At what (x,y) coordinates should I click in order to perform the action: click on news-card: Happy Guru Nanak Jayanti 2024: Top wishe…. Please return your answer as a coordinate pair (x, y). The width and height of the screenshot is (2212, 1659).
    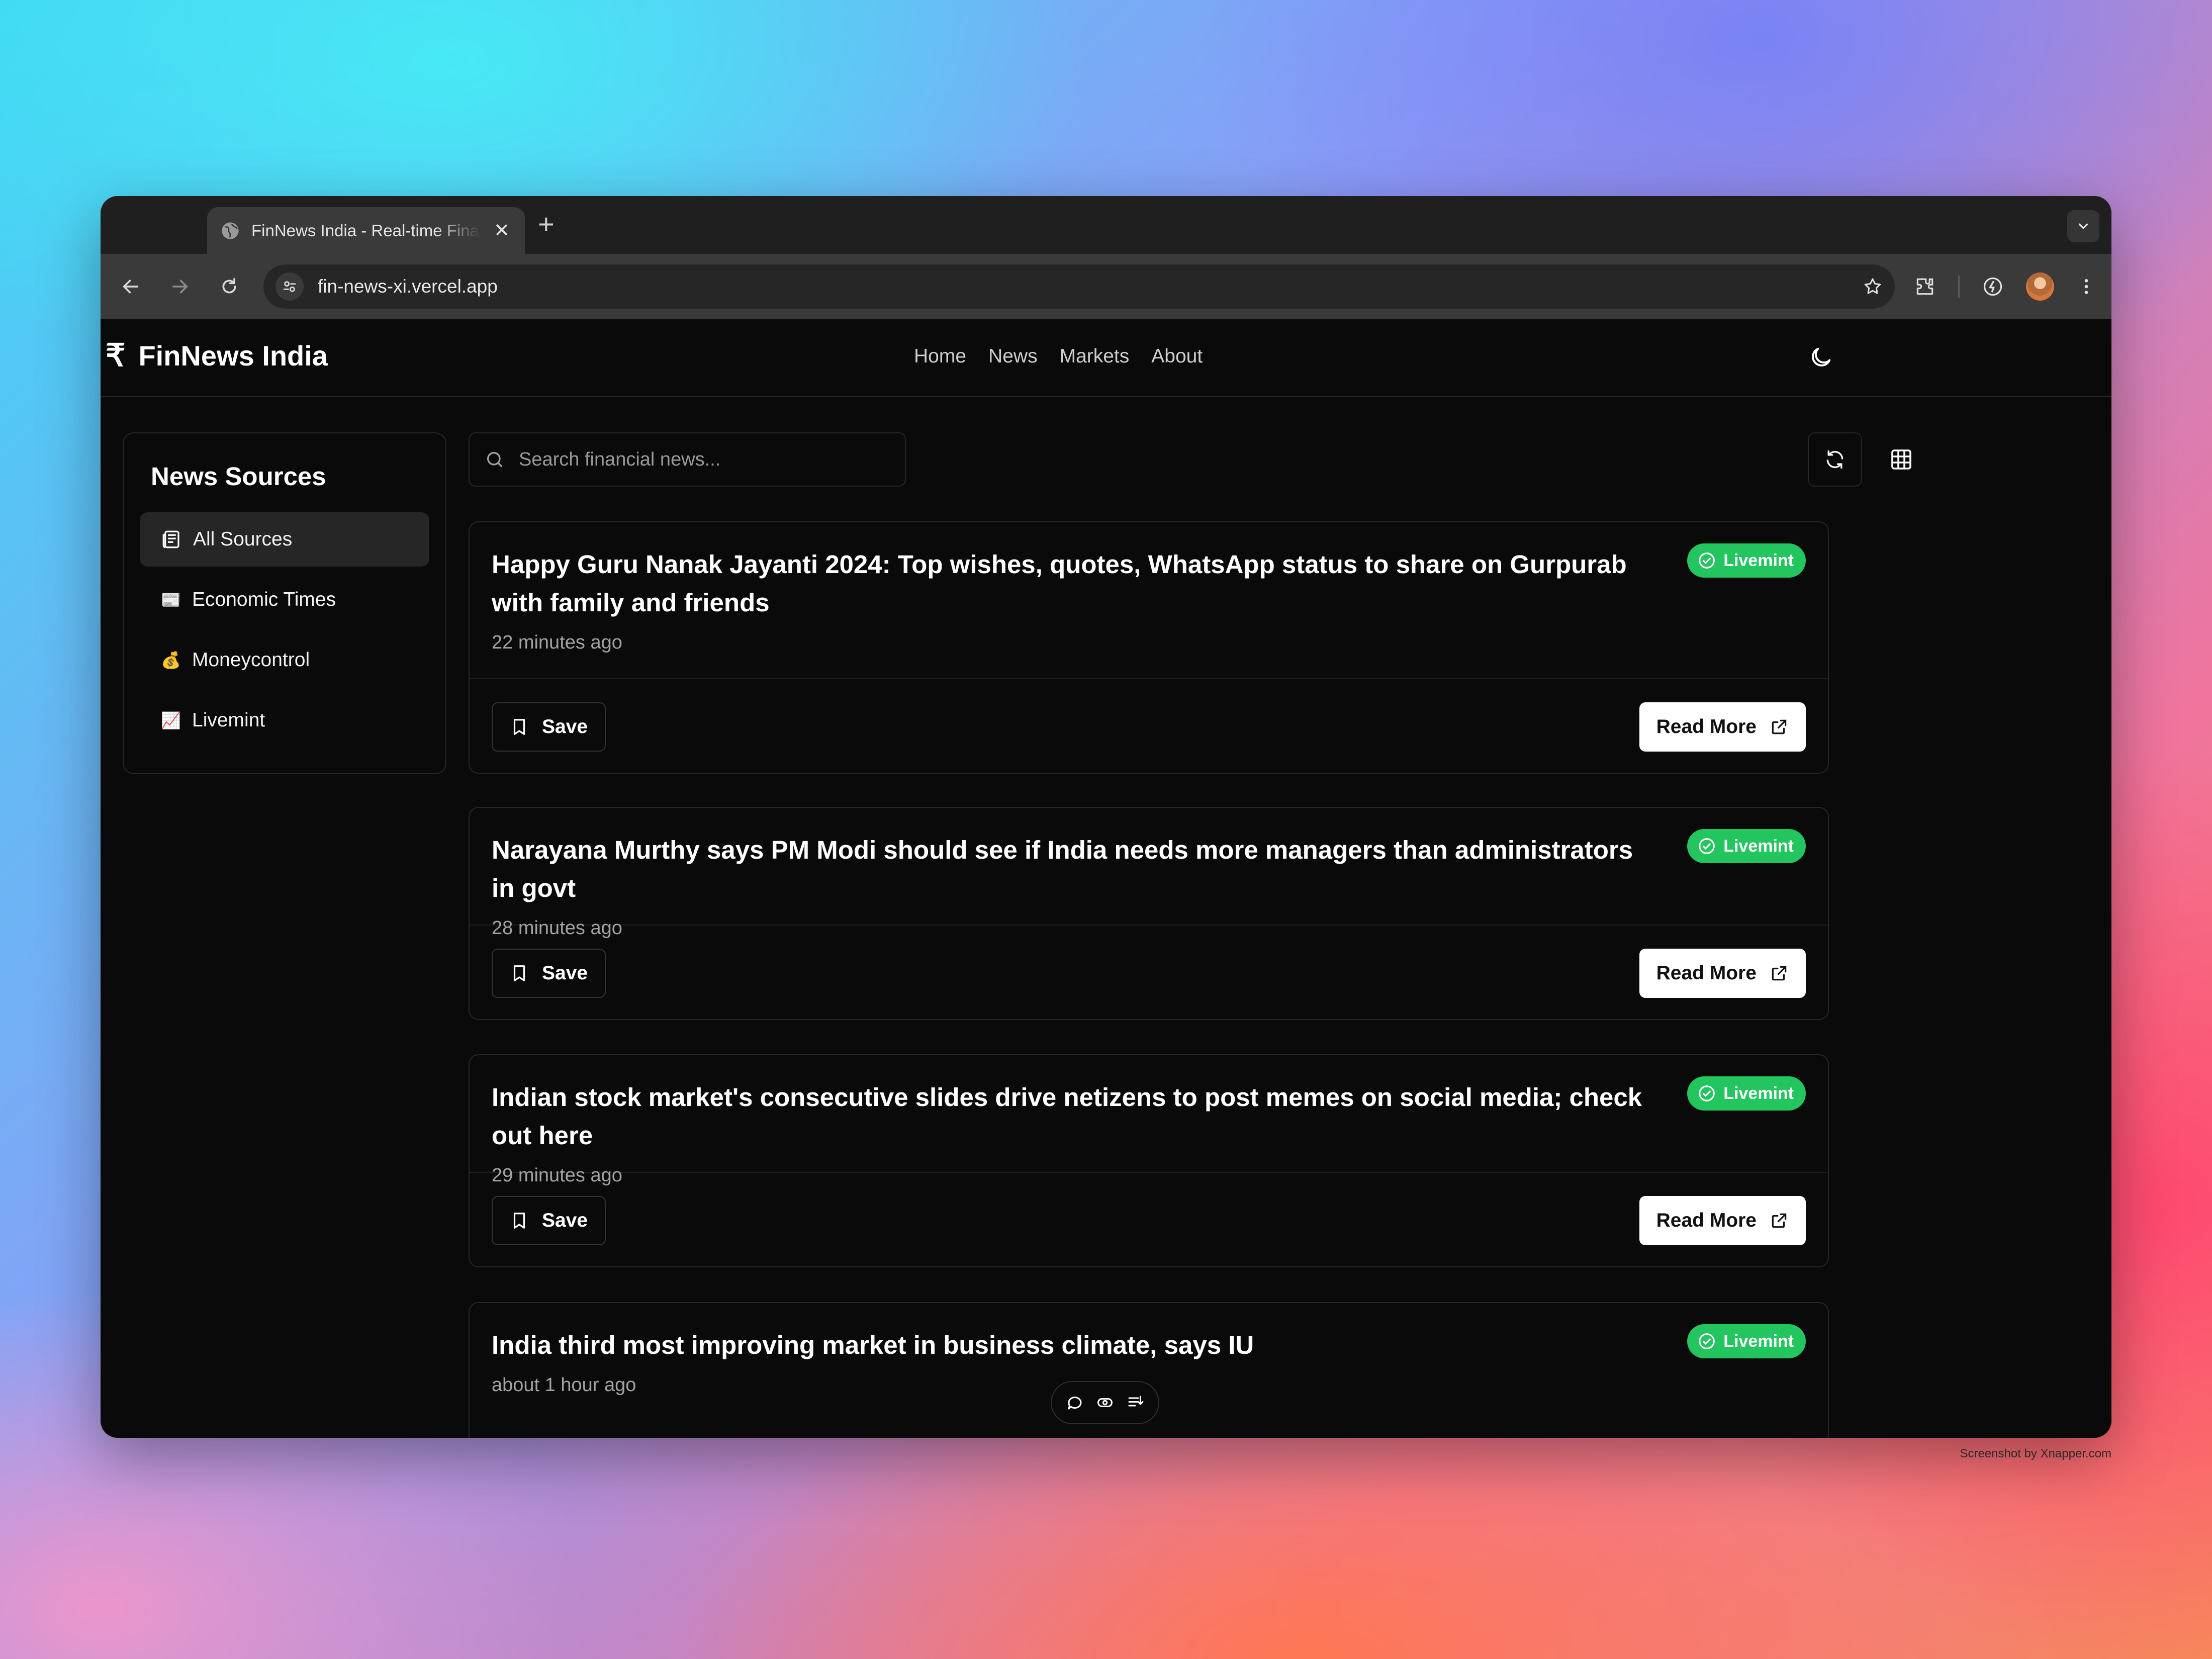
    Looking at the image, I should click on (1149, 647).